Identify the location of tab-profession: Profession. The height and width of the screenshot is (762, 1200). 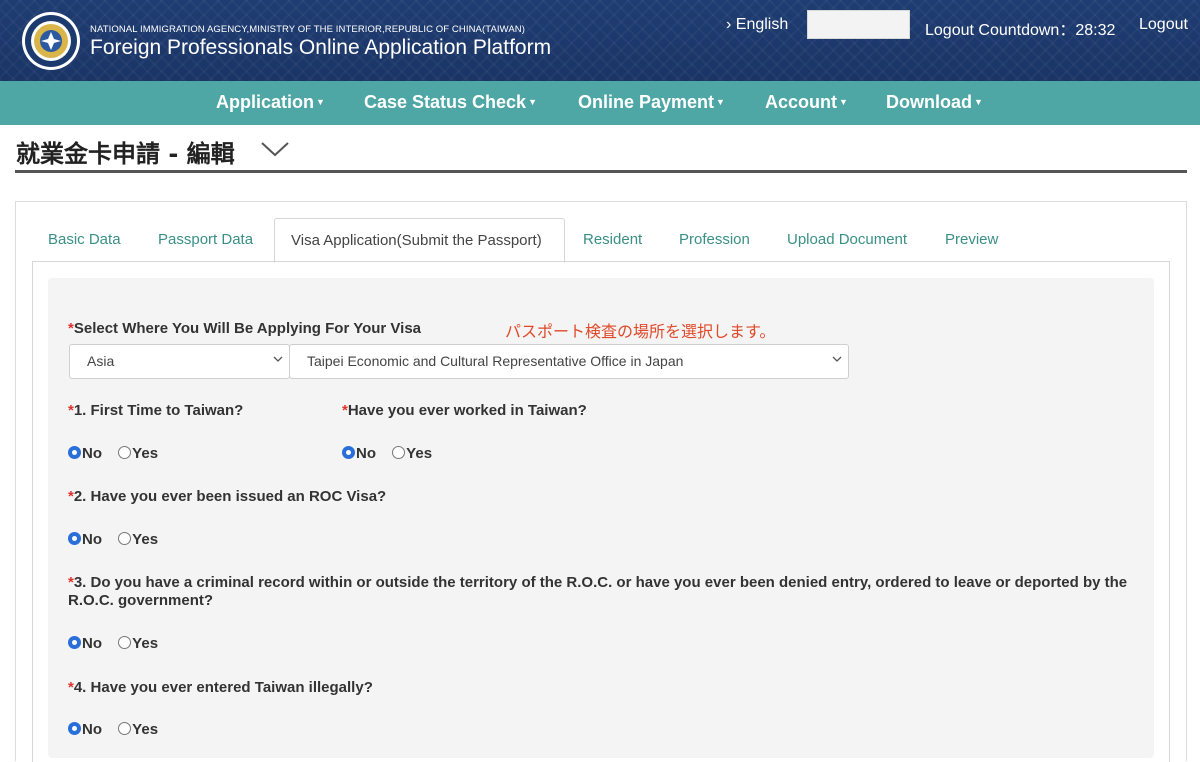
(714, 239).